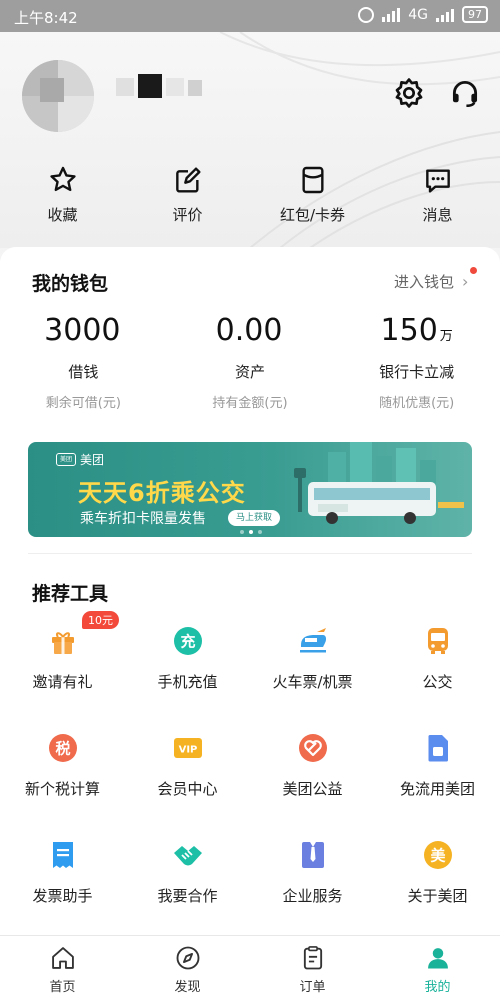  I want to click on tool-charity: 美团公益, so click(312, 785).